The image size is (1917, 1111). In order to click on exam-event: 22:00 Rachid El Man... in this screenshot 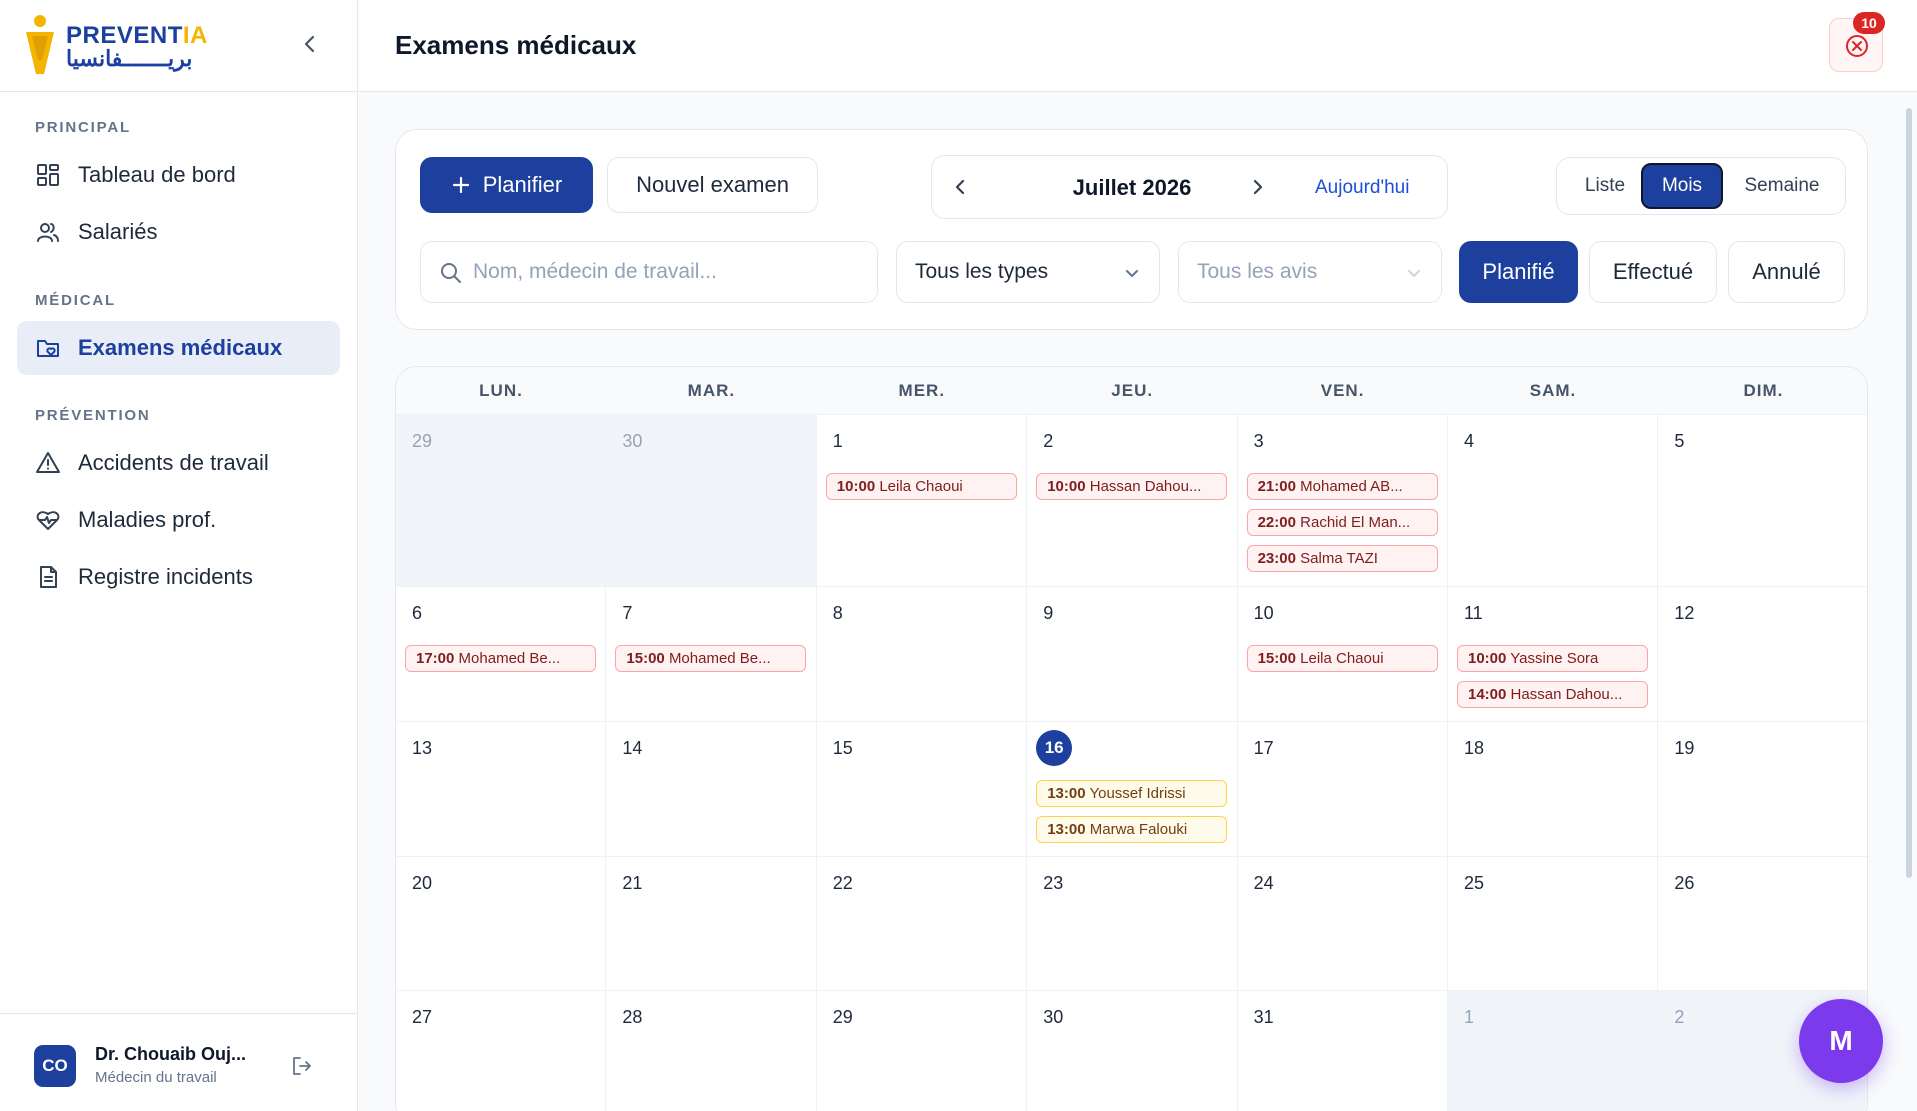, I will do `click(1342, 522)`.